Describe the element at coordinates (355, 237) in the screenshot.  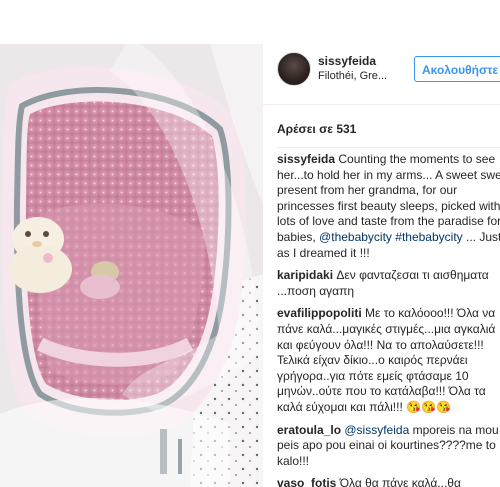
I see `caption-mention: @thebabycity` at that location.